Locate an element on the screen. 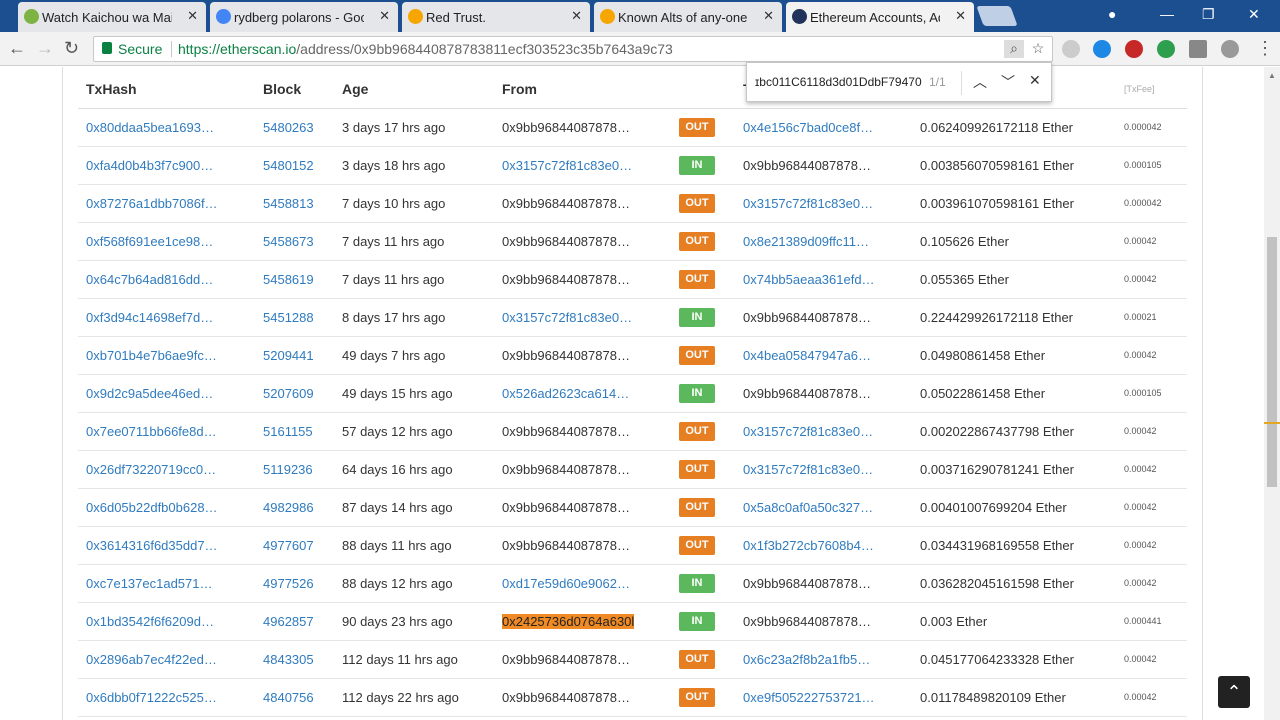 Image resolution: width=1280 pixels, height=720 pixels. forward-icon: → is located at coordinates (45, 48).